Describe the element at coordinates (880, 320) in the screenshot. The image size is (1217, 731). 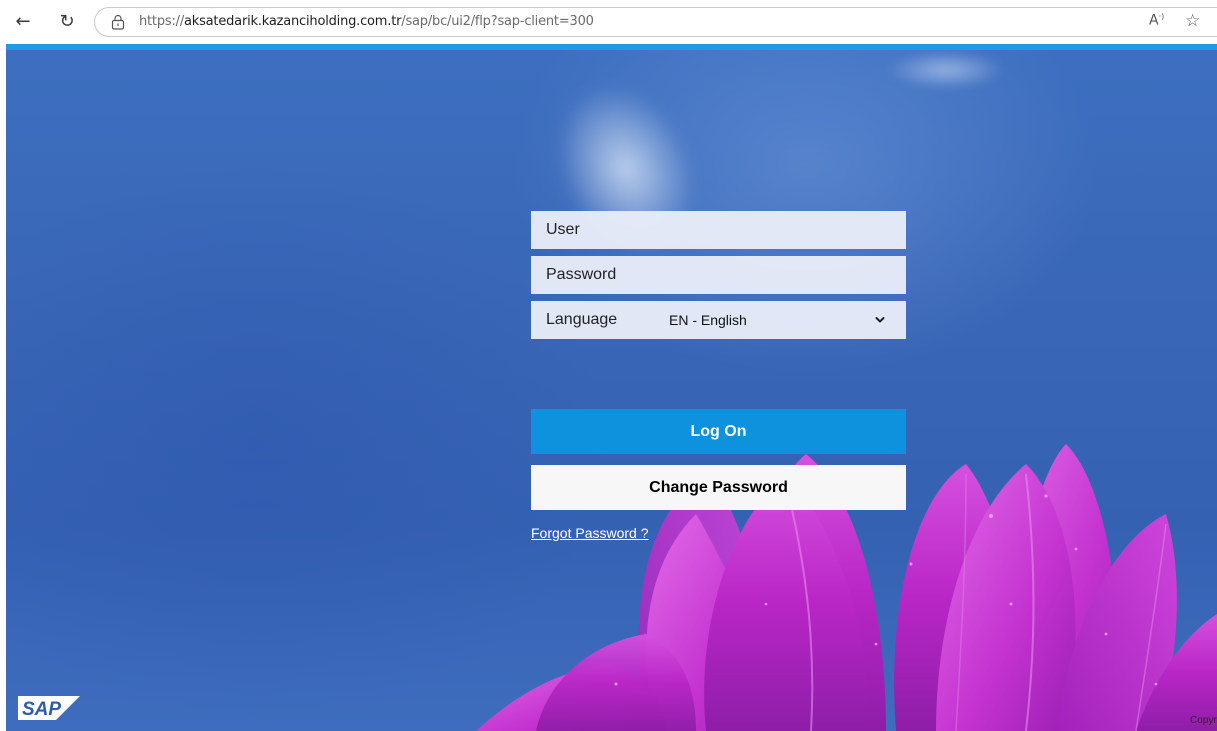
I see `chevron-down-icon` at that location.